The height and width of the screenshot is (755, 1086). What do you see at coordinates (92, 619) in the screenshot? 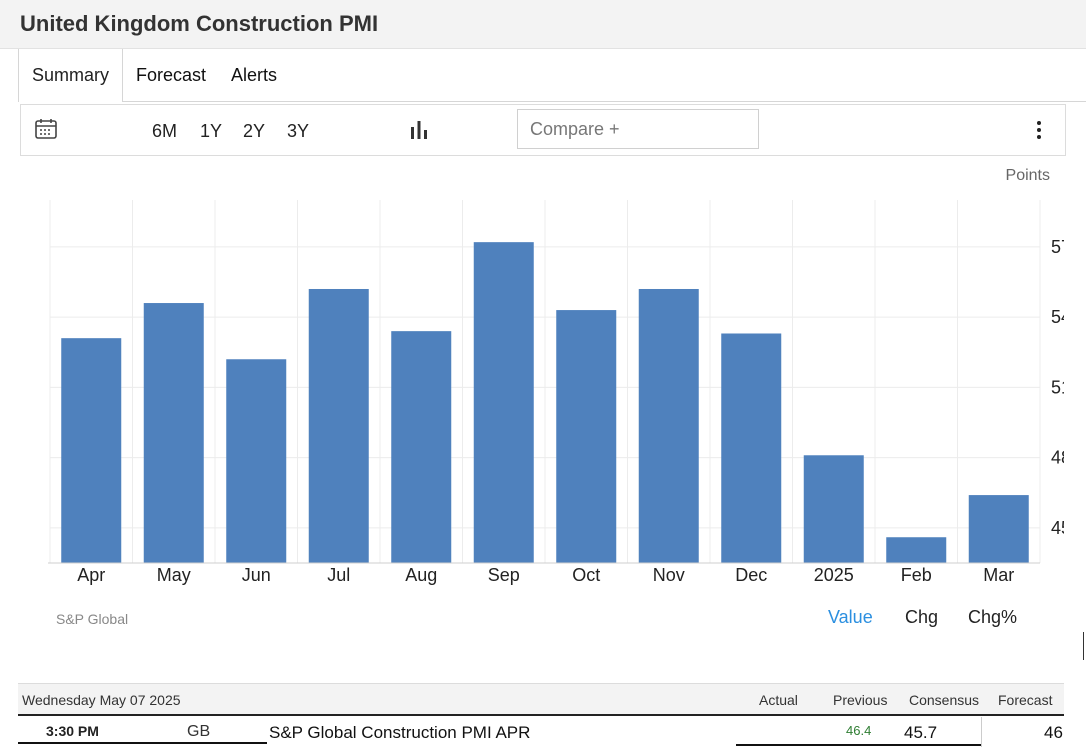
I see `source-label: S&P Global` at bounding box center [92, 619].